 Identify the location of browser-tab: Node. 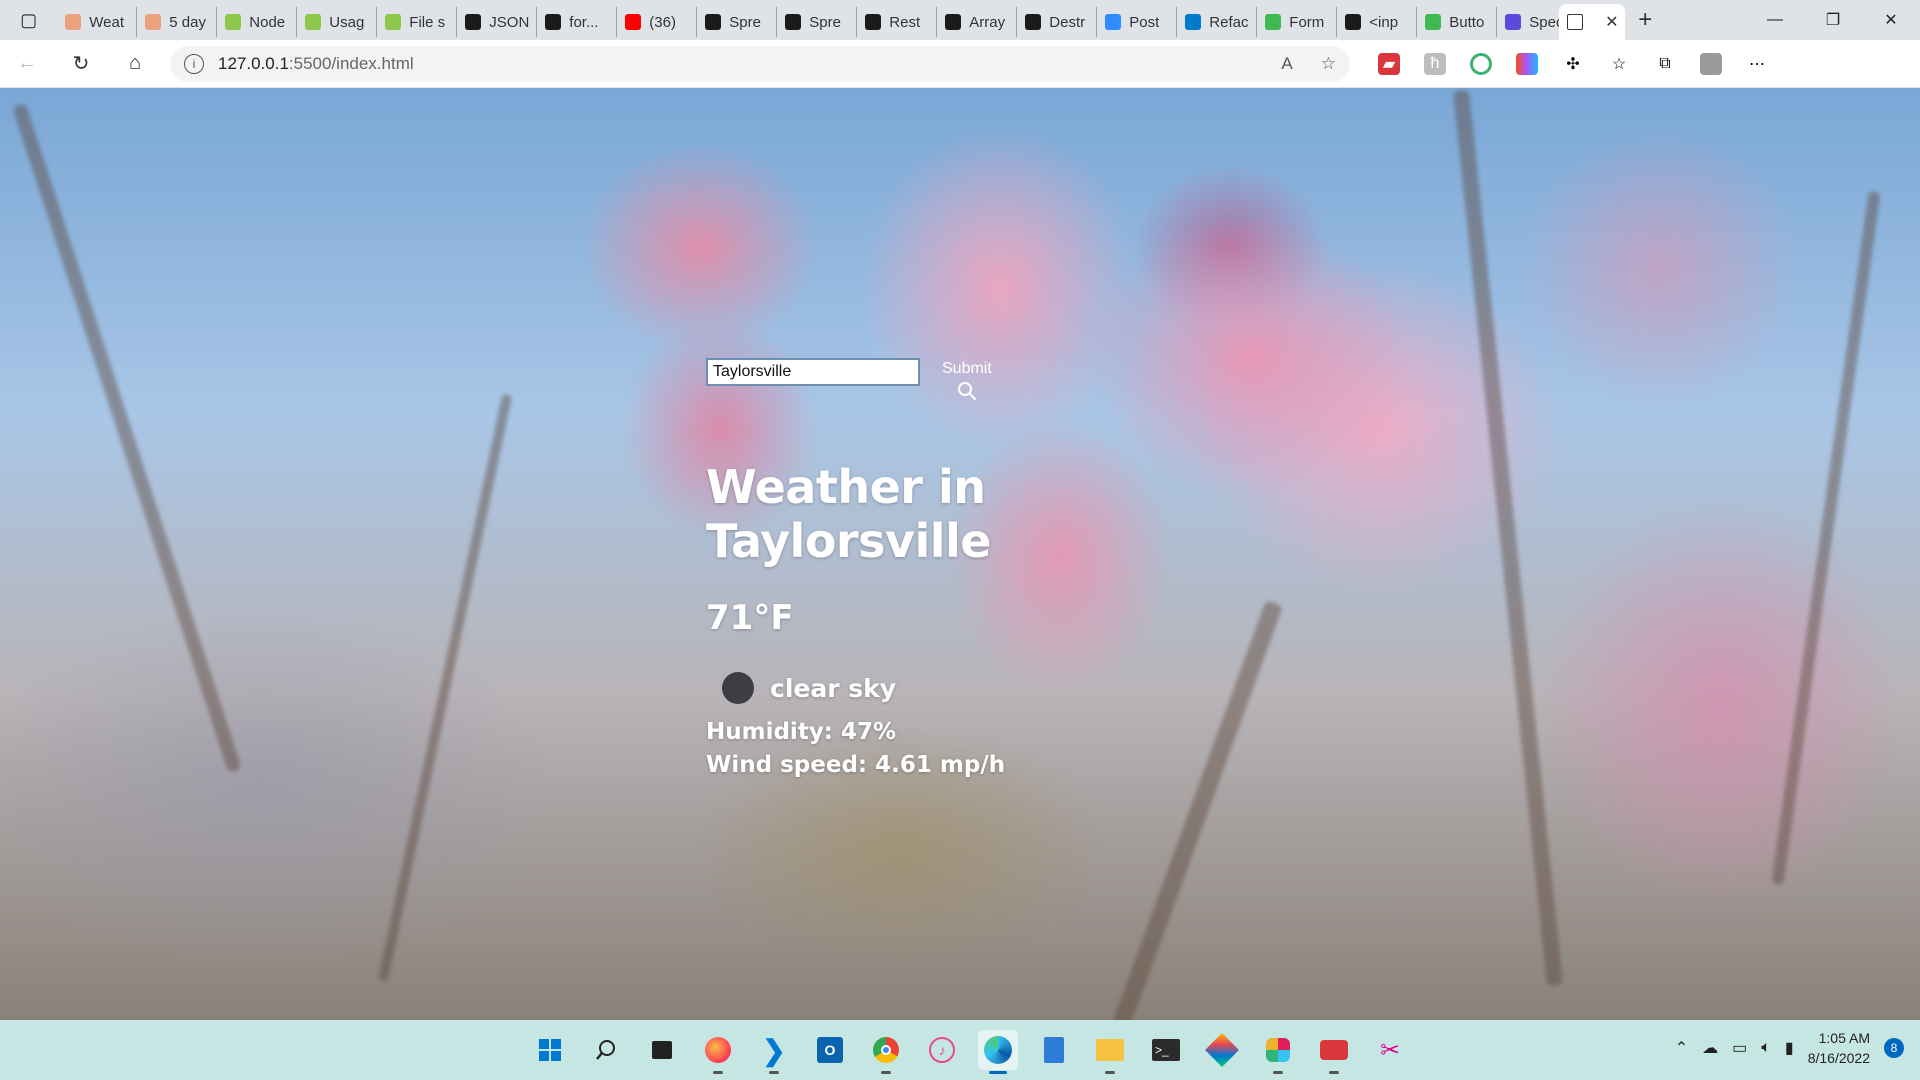
(257, 22).